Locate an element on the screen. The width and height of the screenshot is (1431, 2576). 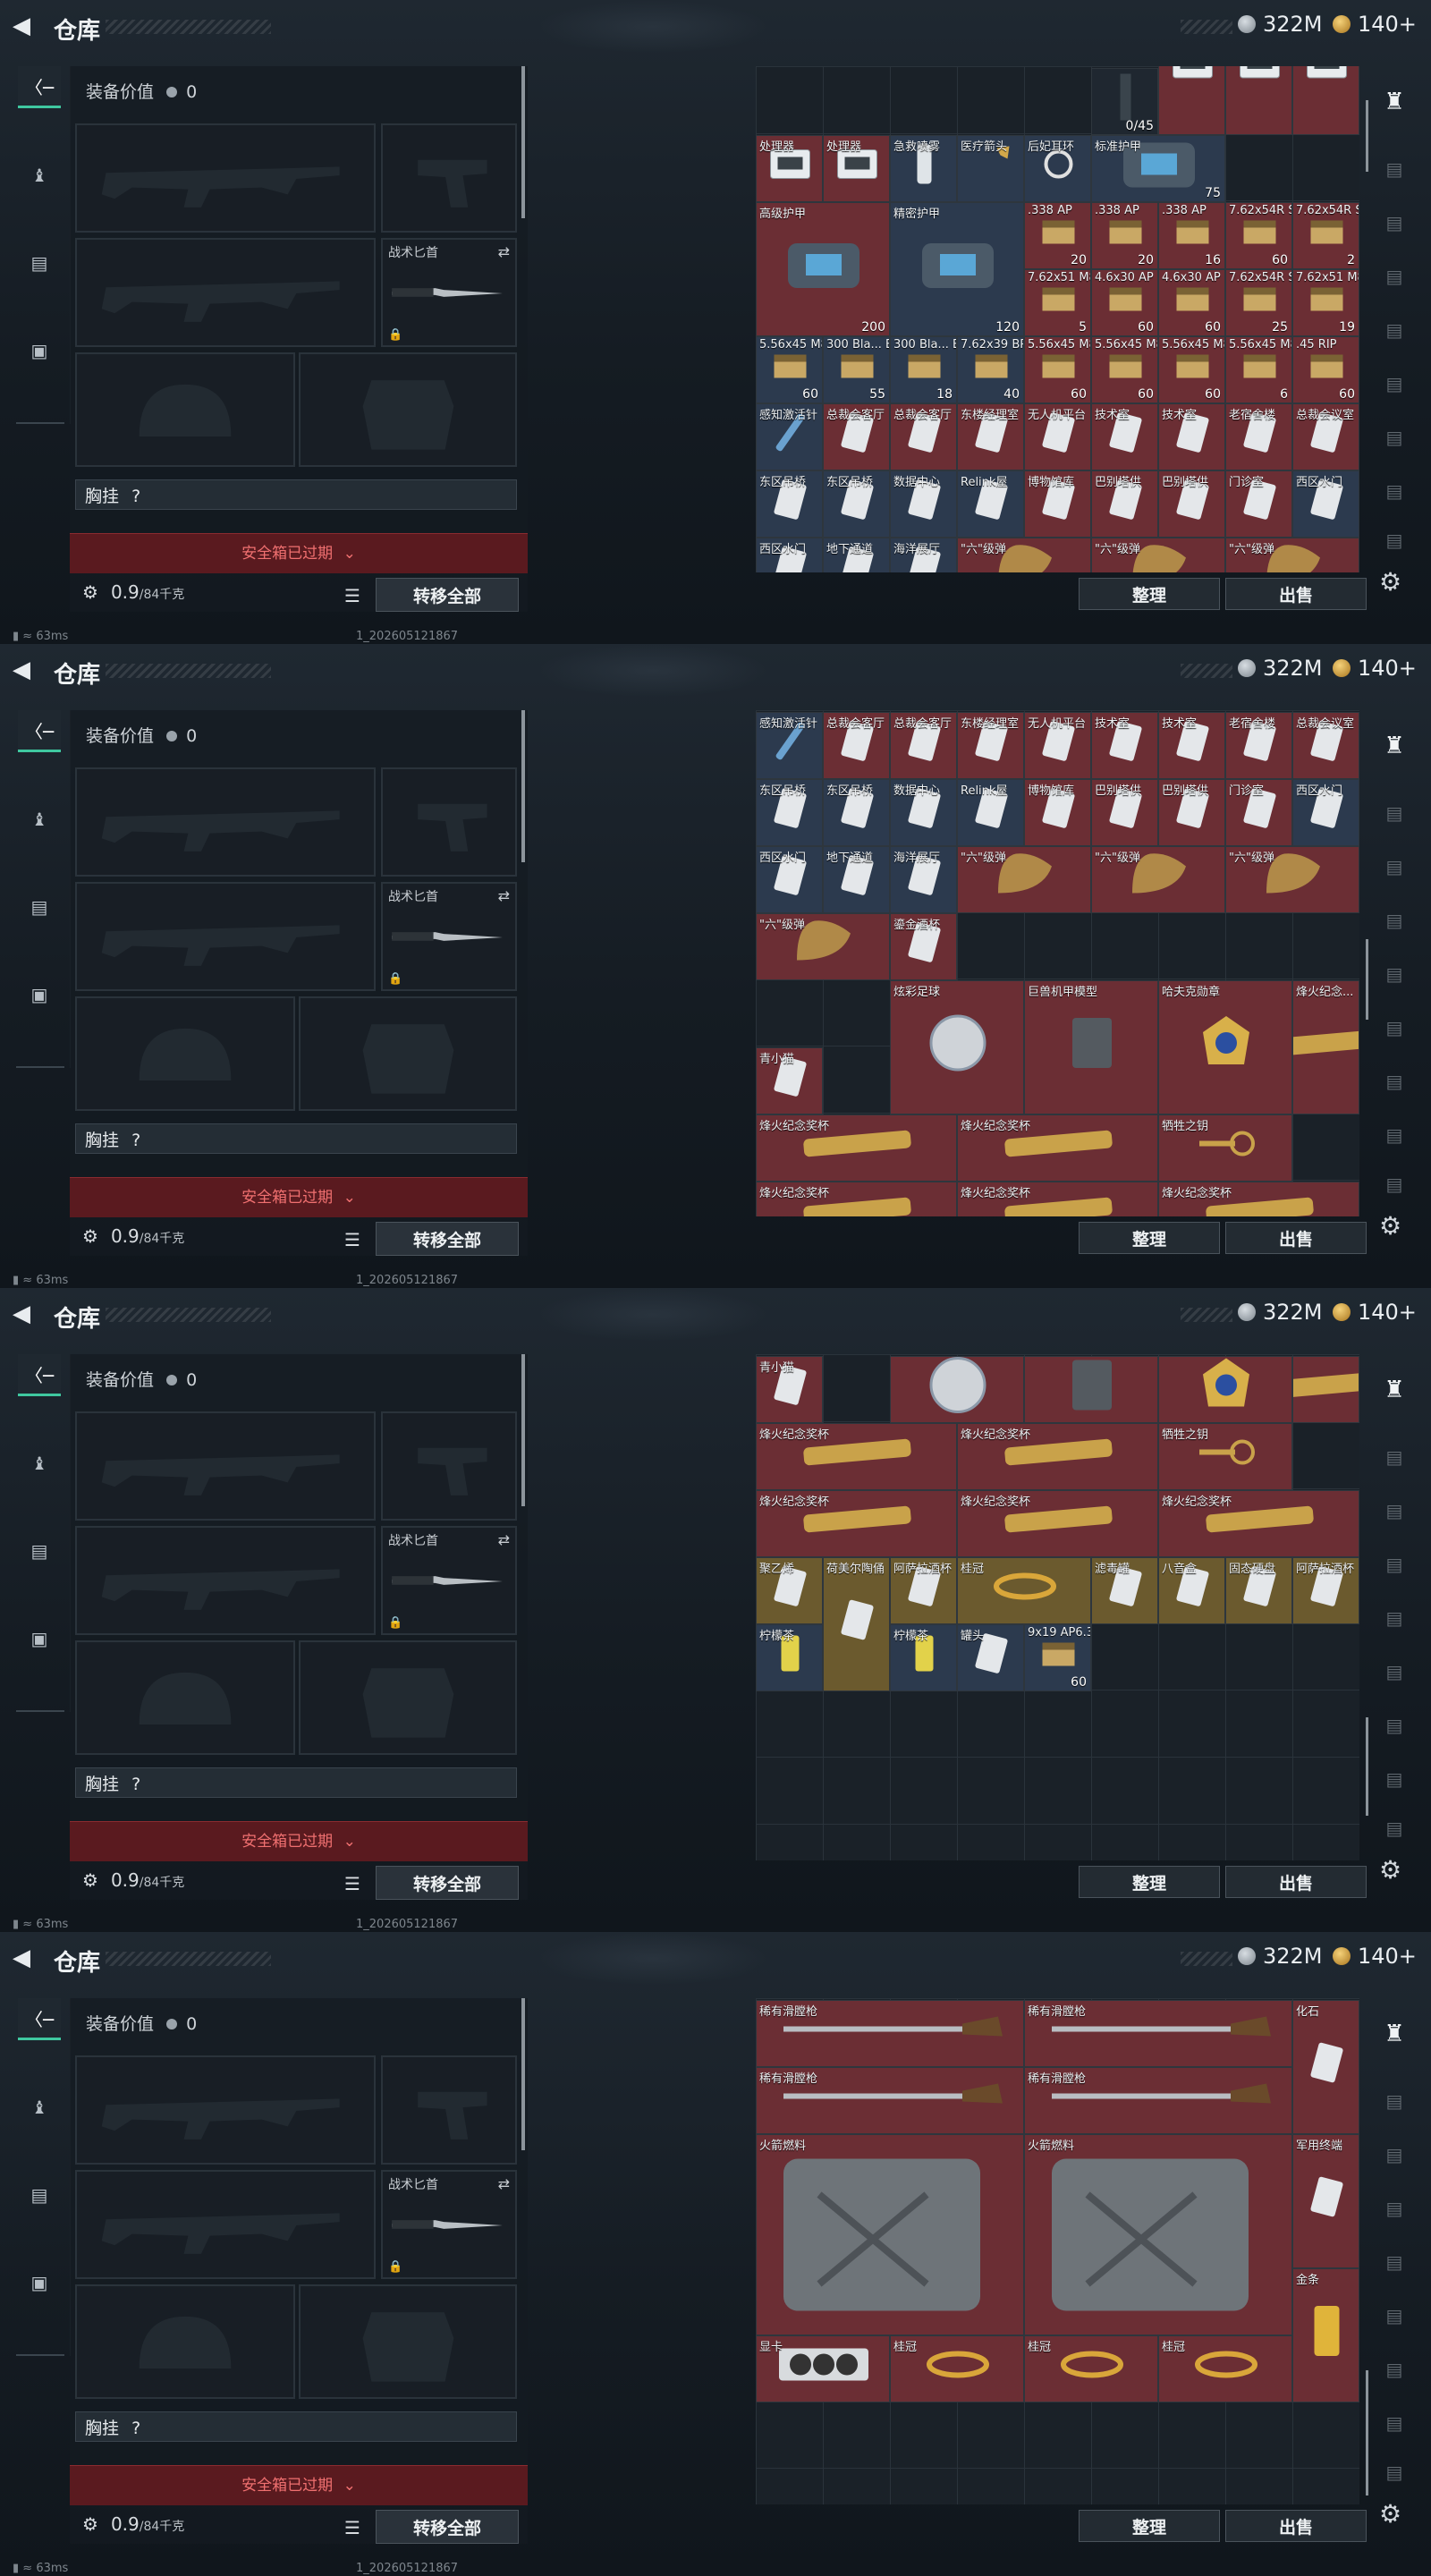
sell-button: 出售 is located at coordinates (1296, 594).